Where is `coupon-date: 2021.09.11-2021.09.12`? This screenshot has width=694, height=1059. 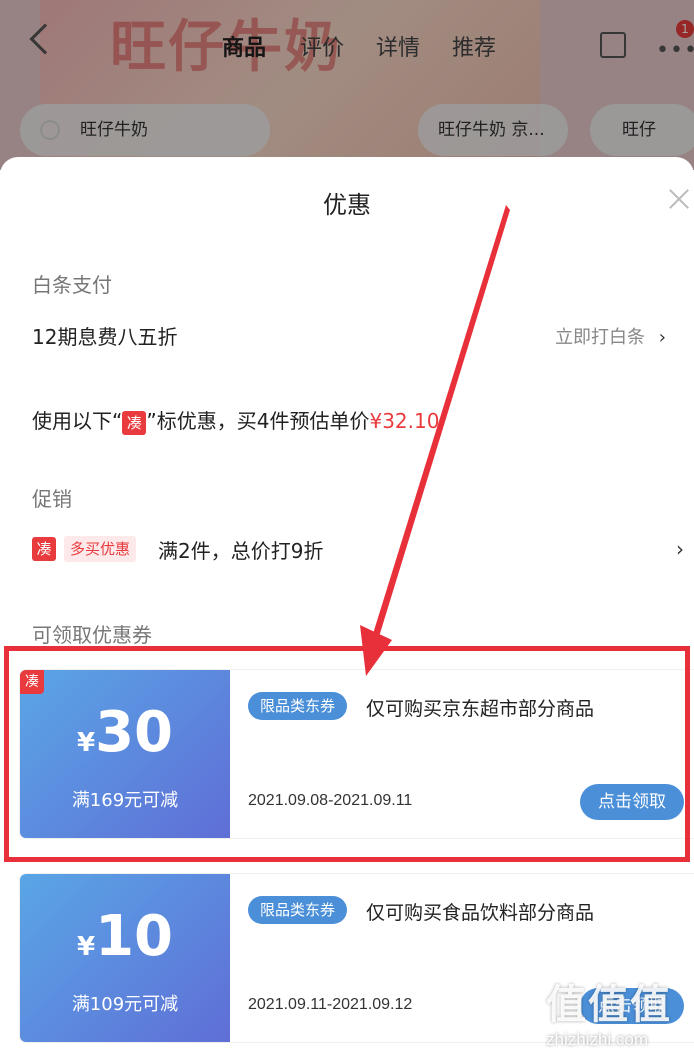
coupon-date: 2021.09.11-2021.09.12 is located at coordinates (330, 1004).